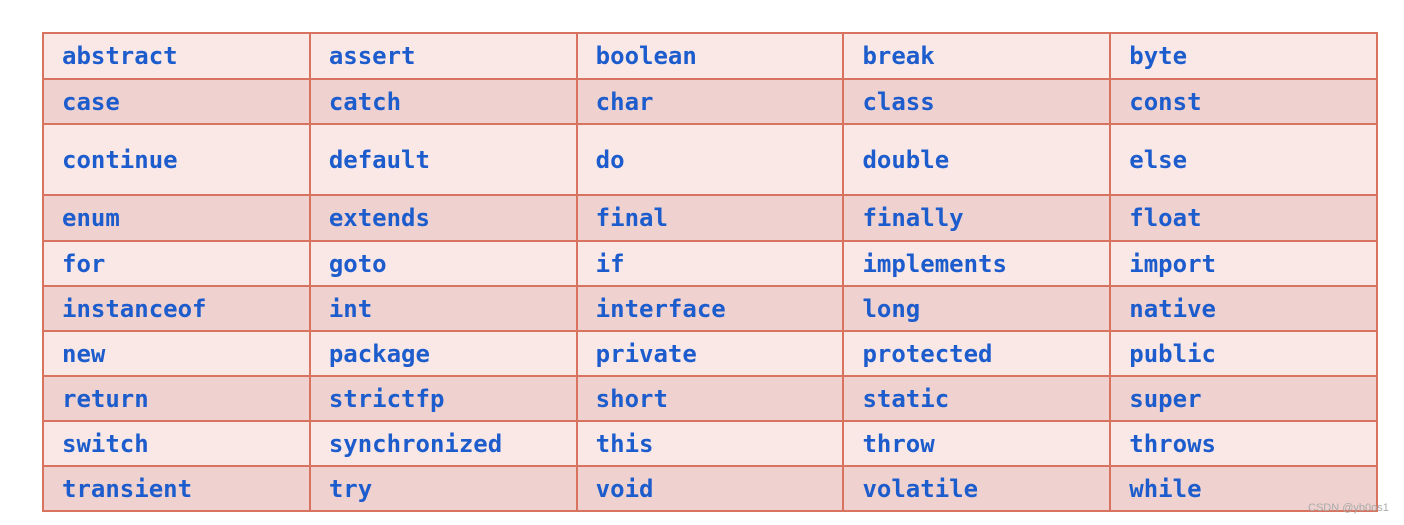  What do you see at coordinates (977, 398) in the screenshot?
I see `keyword-cell: static` at bounding box center [977, 398].